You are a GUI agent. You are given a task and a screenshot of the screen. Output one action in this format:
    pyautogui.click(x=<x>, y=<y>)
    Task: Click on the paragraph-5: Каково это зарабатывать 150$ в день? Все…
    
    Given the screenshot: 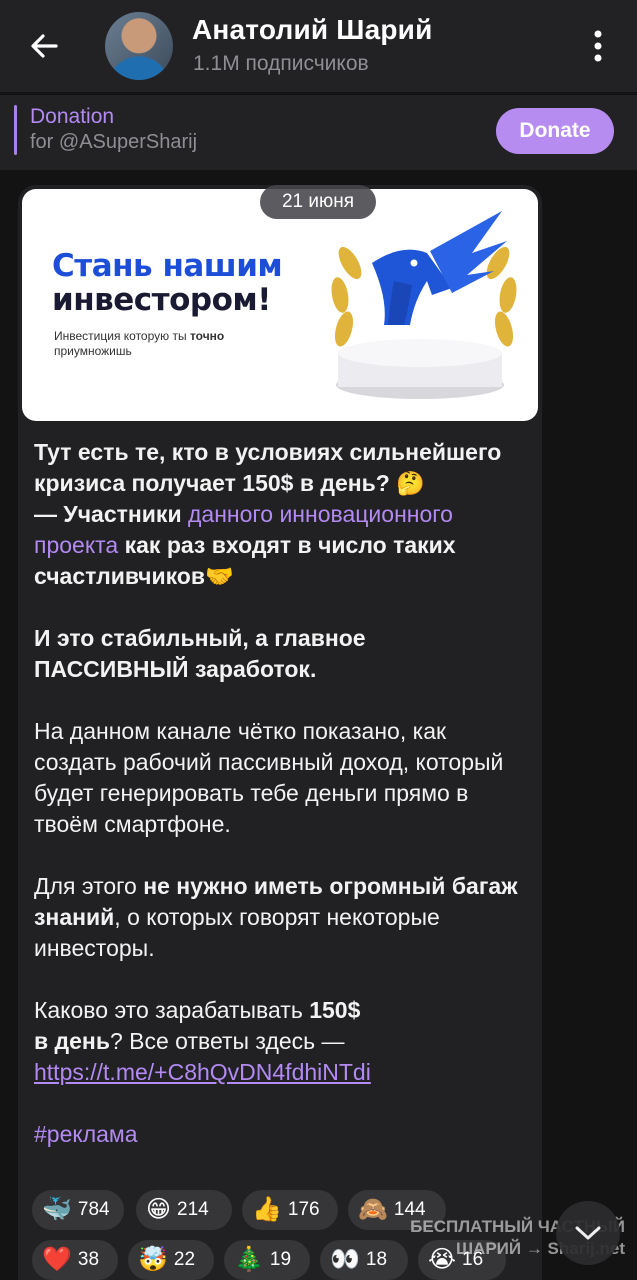 What is the action you would take?
    pyautogui.click(x=279, y=1041)
    